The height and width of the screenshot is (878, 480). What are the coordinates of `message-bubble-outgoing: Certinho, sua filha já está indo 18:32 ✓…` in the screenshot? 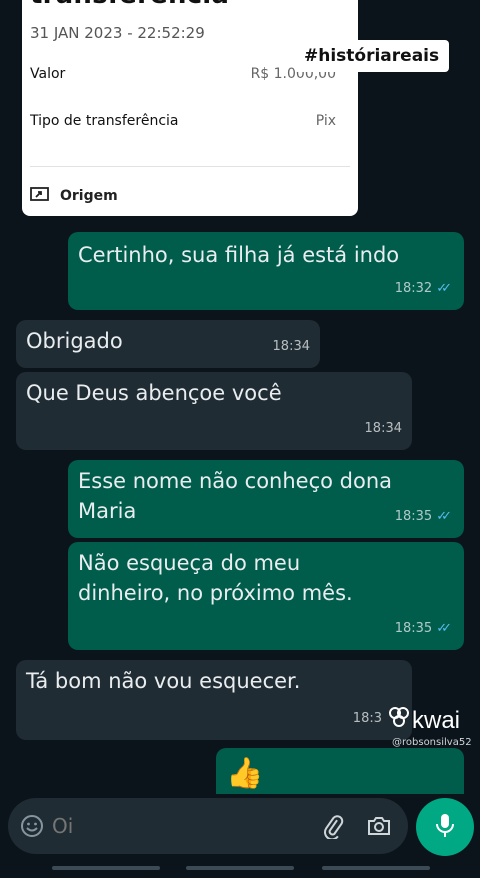 It's located at (266, 271).